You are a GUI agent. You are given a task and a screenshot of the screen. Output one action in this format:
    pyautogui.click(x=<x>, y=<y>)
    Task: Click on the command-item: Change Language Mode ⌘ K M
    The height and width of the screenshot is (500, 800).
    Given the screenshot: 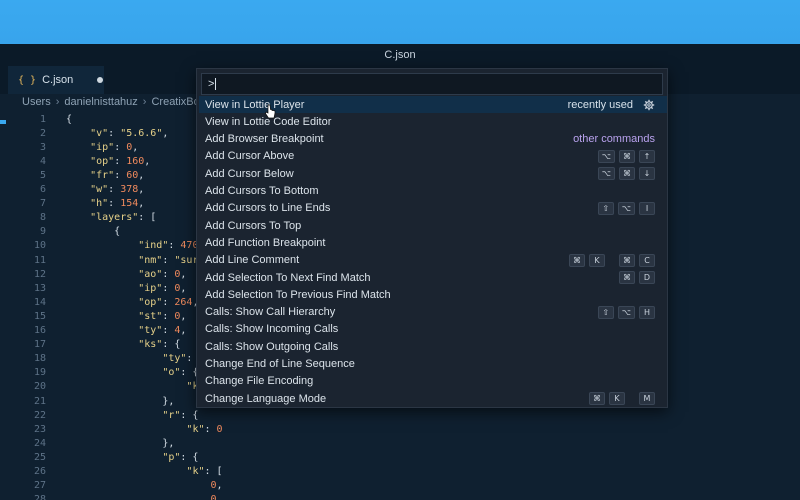 What is the action you would take?
    pyautogui.click(x=433, y=398)
    